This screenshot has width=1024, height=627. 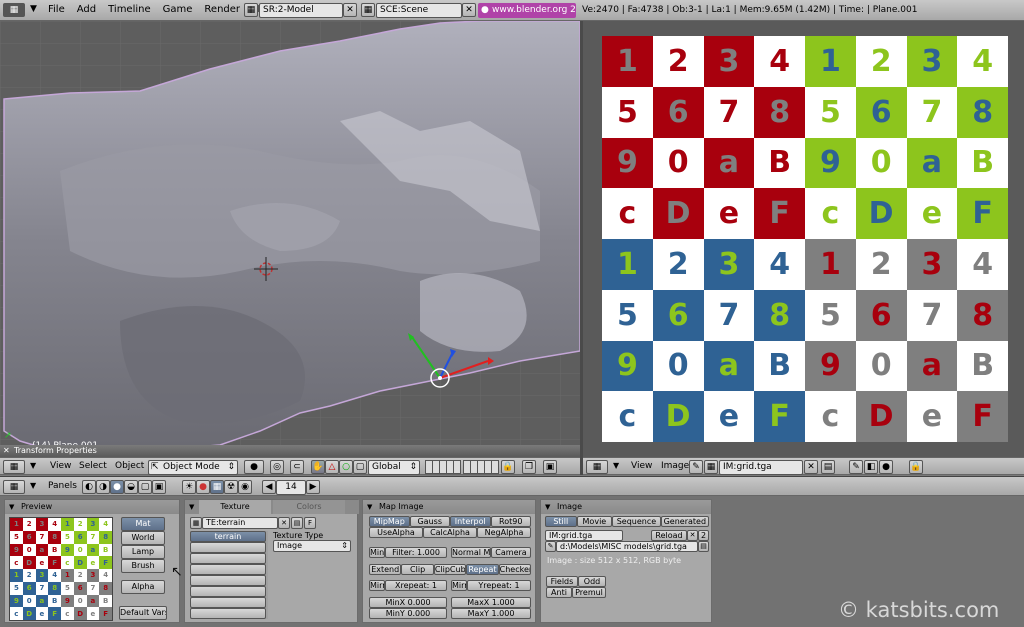 What do you see at coordinates (310, 523) in the screenshot?
I see `texture-f-icon: F` at bounding box center [310, 523].